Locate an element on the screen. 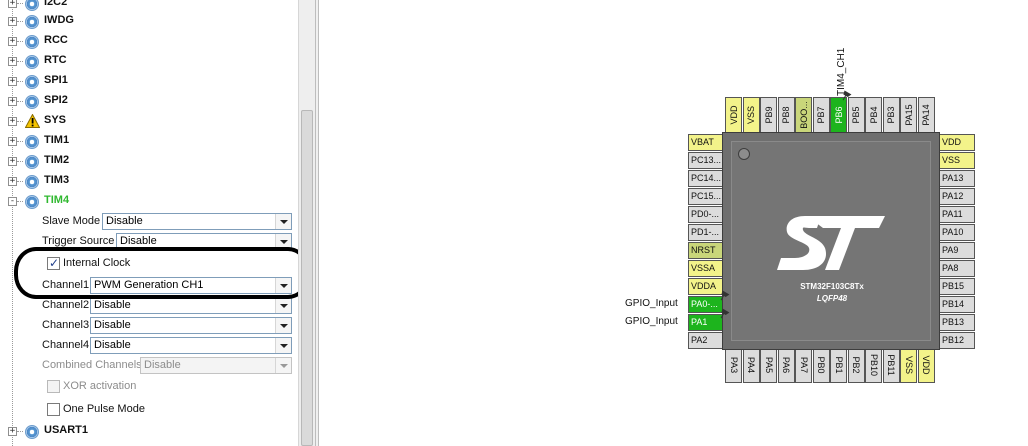 The image size is (1028, 446). pin-pb7: PB7 is located at coordinates (821, 115).